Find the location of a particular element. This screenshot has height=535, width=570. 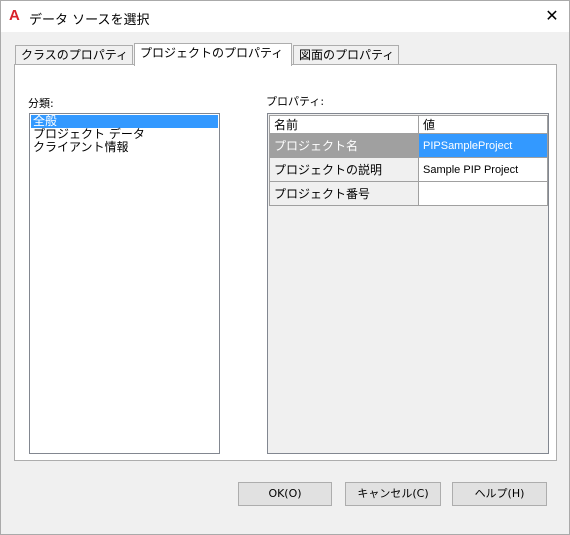

table-row: プロジェクト番号 is located at coordinates (408, 193).